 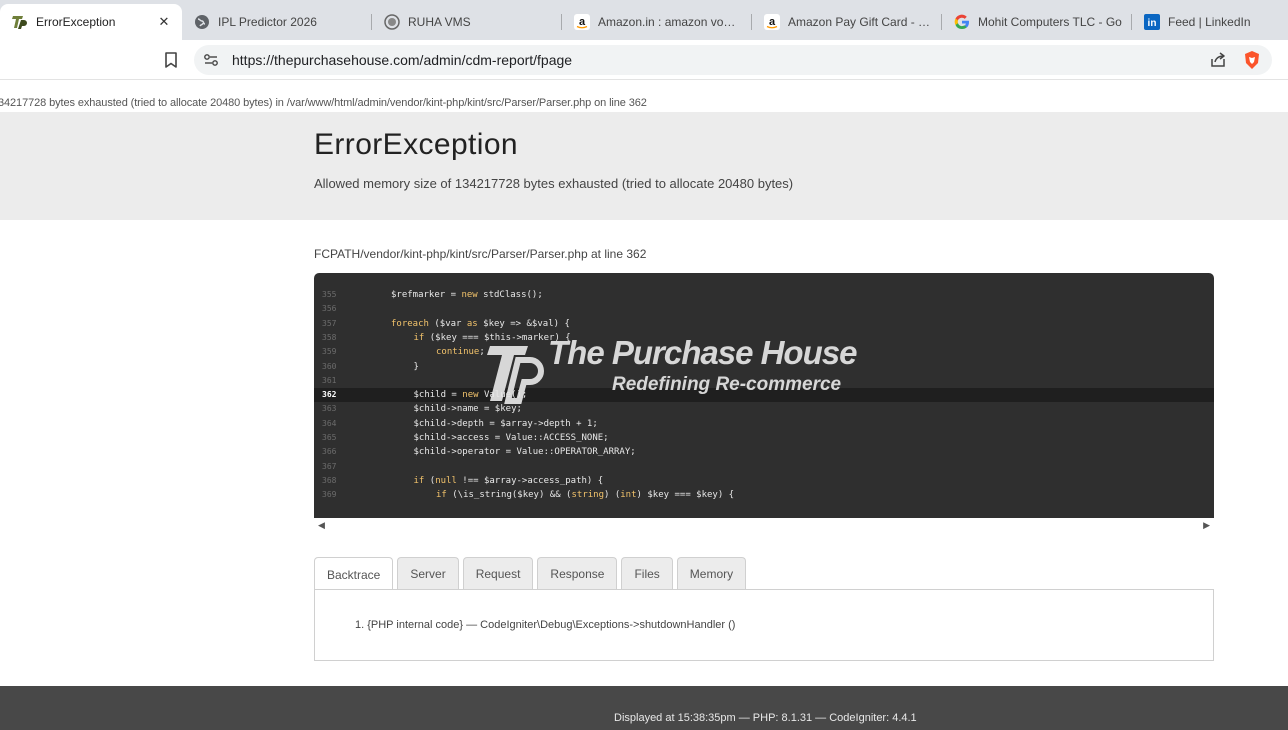 What do you see at coordinates (492, 337) in the screenshot?
I see `code-text: if ($key === $this->marker) {` at bounding box center [492, 337].